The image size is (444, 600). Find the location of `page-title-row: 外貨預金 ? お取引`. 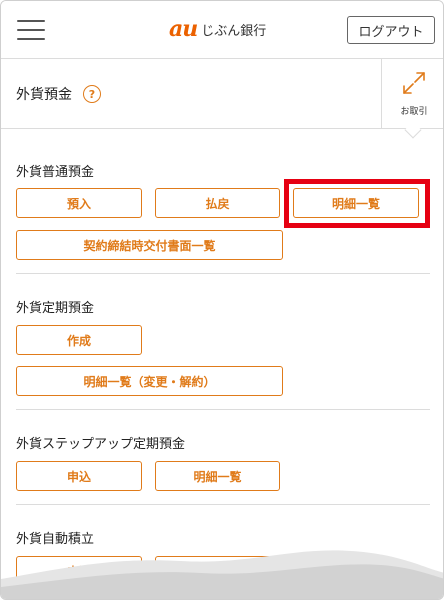

page-title-row: 外貨預金 ? お取引 is located at coordinates (222, 99).